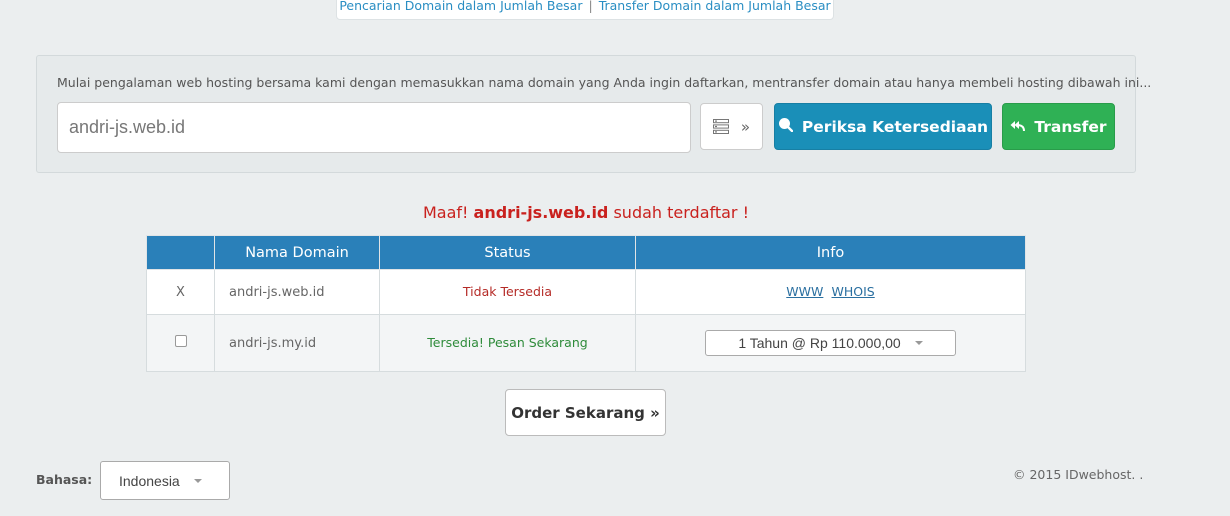 The image size is (1230, 516). What do you see at coordinates (720, 126) in the screenshot?
I see `list-icon` at bounding box center [720, 126].